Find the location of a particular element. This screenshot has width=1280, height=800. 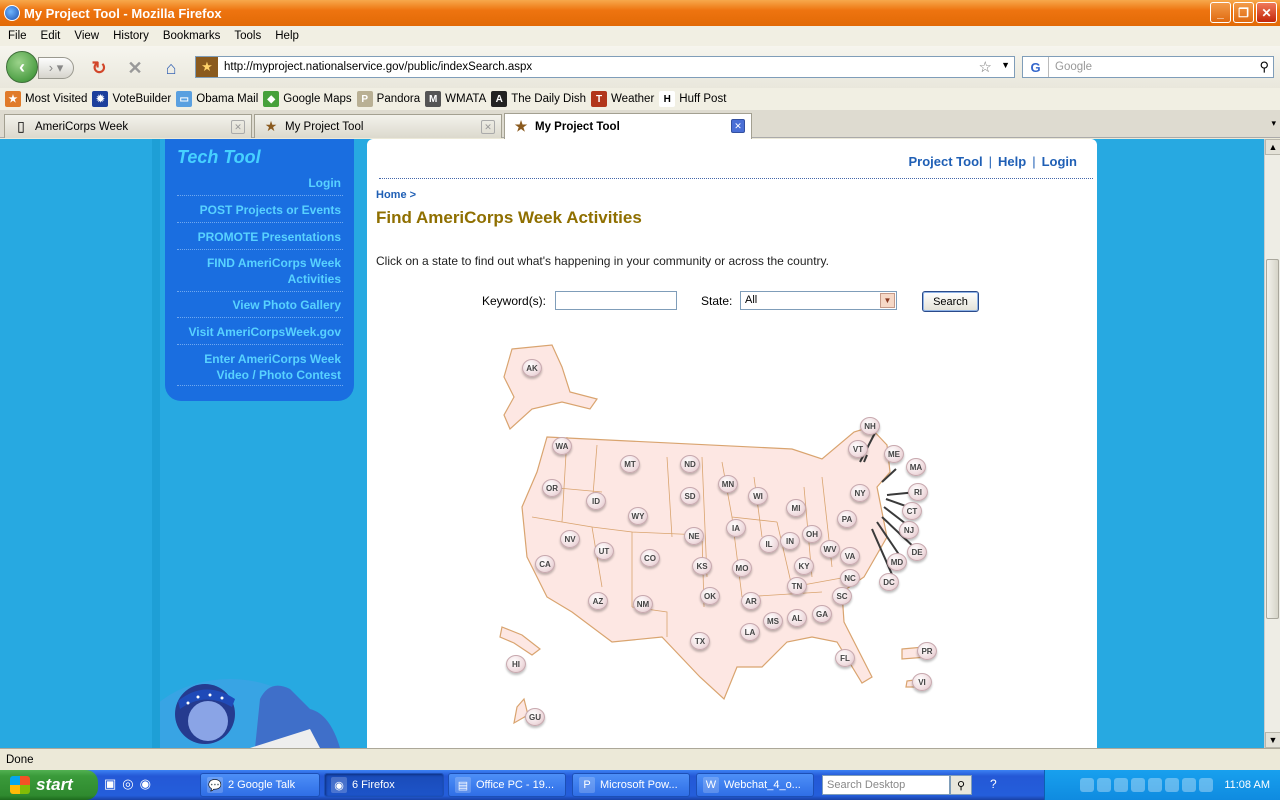

state-marker-ar: AR is located at coordinates (751, 601).